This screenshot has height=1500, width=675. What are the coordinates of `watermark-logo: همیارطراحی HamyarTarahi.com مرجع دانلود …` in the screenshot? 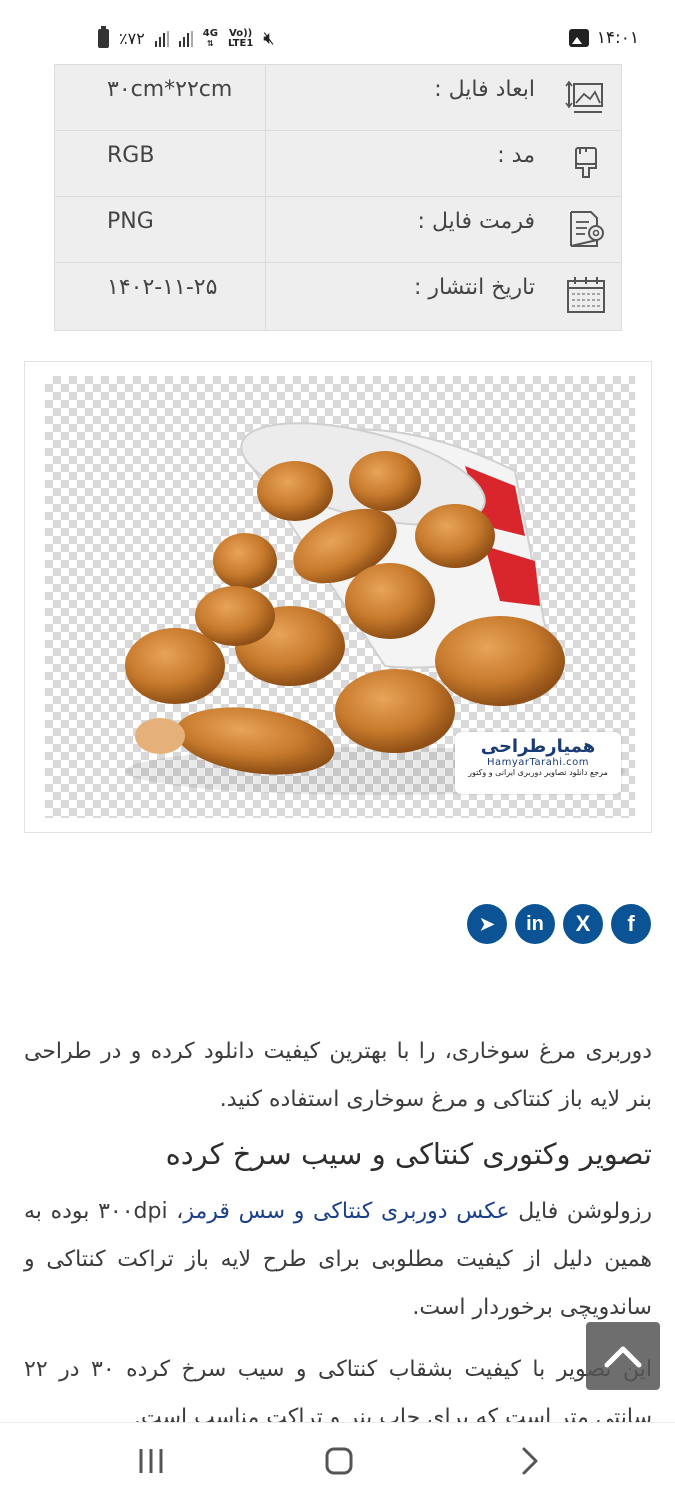 It's located at (538, 763).